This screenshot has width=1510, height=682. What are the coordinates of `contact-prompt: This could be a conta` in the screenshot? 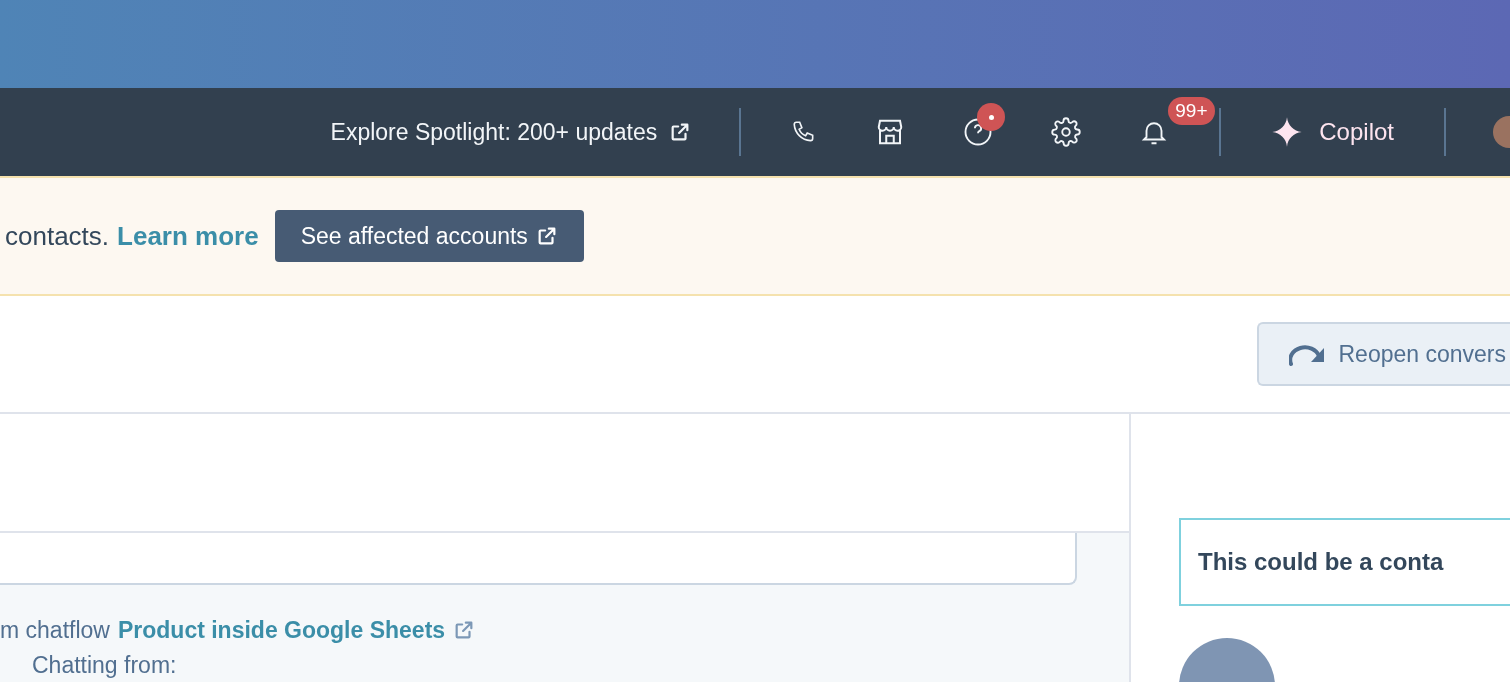 It's located at (1321, 562).